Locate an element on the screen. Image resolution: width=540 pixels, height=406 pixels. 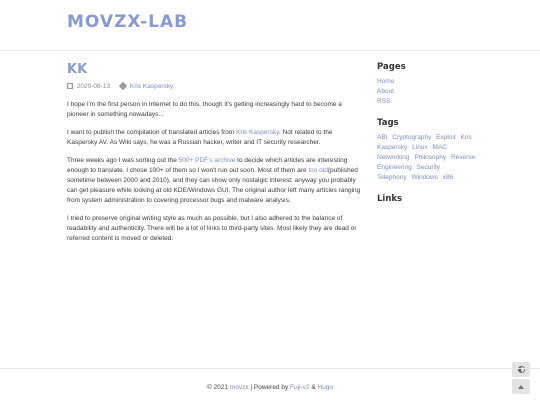
post-date: 2020-08-13 is located at coordinates (88, 86).